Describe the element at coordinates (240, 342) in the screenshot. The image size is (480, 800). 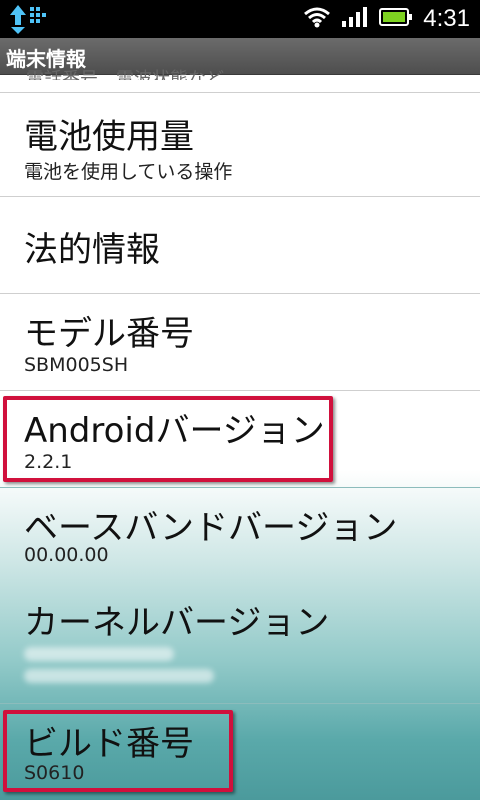
I see `list-item-model-number: モデル番号 SBM005SH` at that location.